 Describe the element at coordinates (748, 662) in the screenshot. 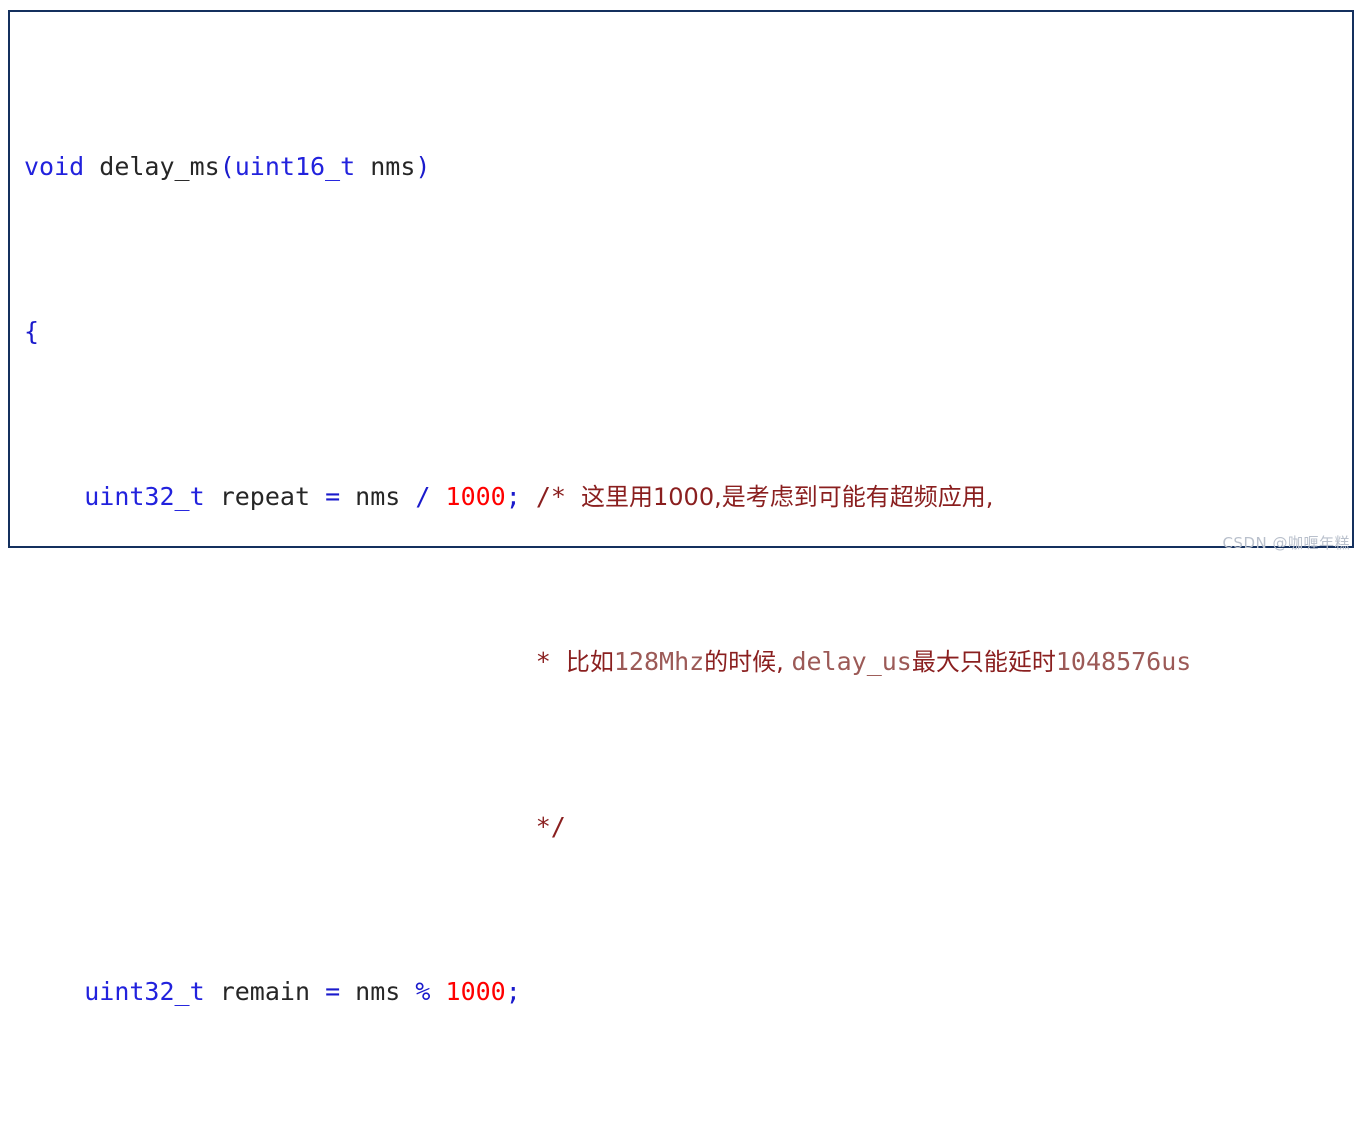

I see `token-comment-text: 的时候,` at that location.